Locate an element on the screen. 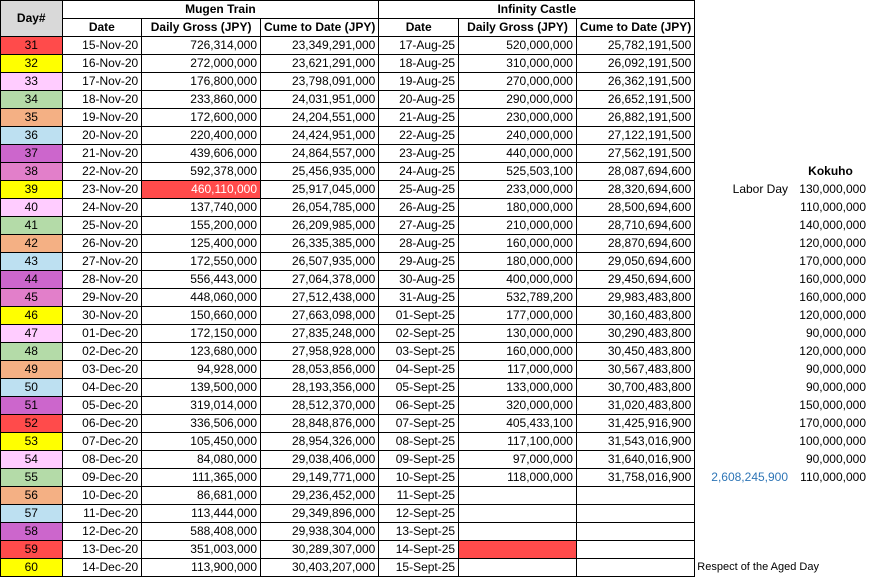 This screenshot has width=870, height=583. infinity-cume-cell: 27,122,191,500 is located at coordinates (635, 135).